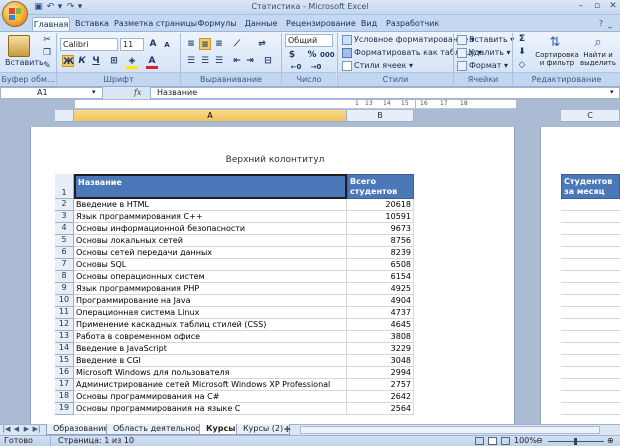 This screenshot has width=620, height=446. What do you see at coordinates (210, 253) in the screenshot?
I see `table-cell-name: Основы сетей передачи данных` at bounding box center [210, 253].